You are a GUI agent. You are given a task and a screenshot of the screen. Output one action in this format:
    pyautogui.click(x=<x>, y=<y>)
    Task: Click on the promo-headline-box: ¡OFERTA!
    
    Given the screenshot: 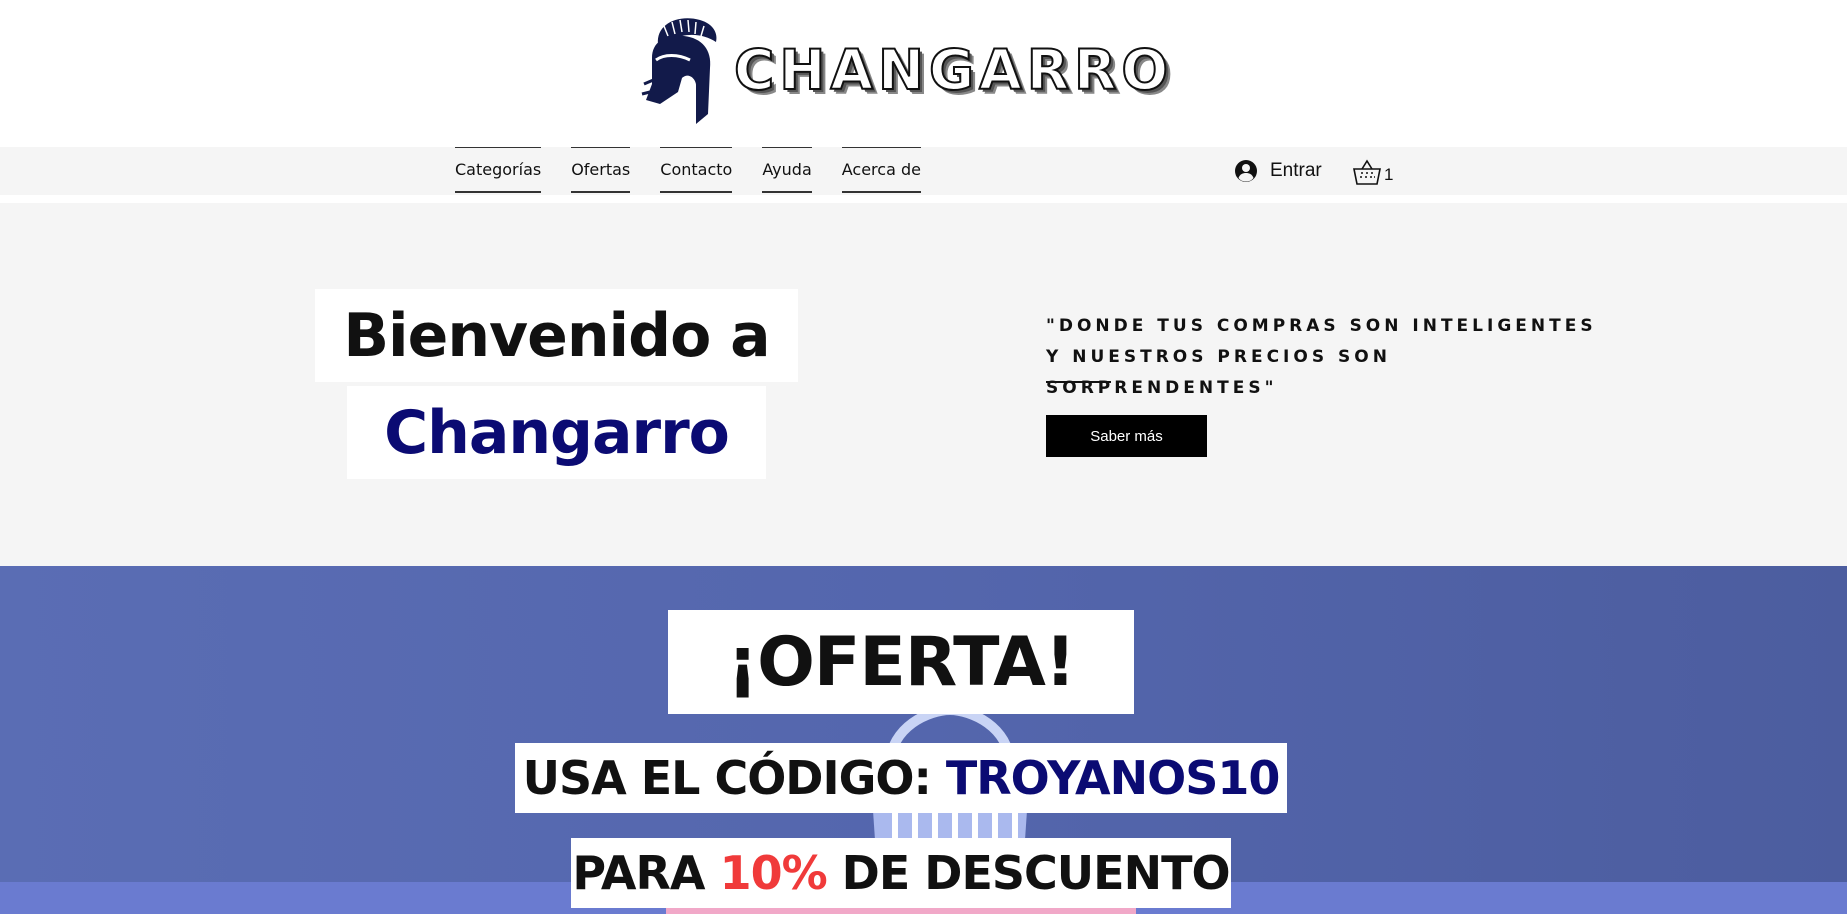 What is the action you would take?
    pyautogui.click(x=901, y=662)
    